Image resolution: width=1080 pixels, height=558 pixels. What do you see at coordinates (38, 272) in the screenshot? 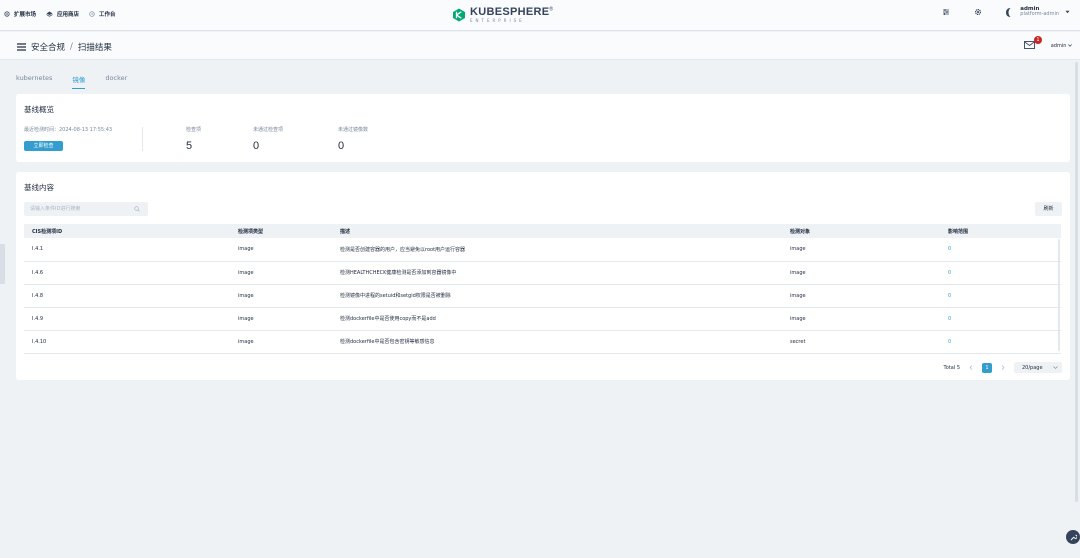
I see `cell-cis-id: I.4.6` at bounding box center [38, 272].